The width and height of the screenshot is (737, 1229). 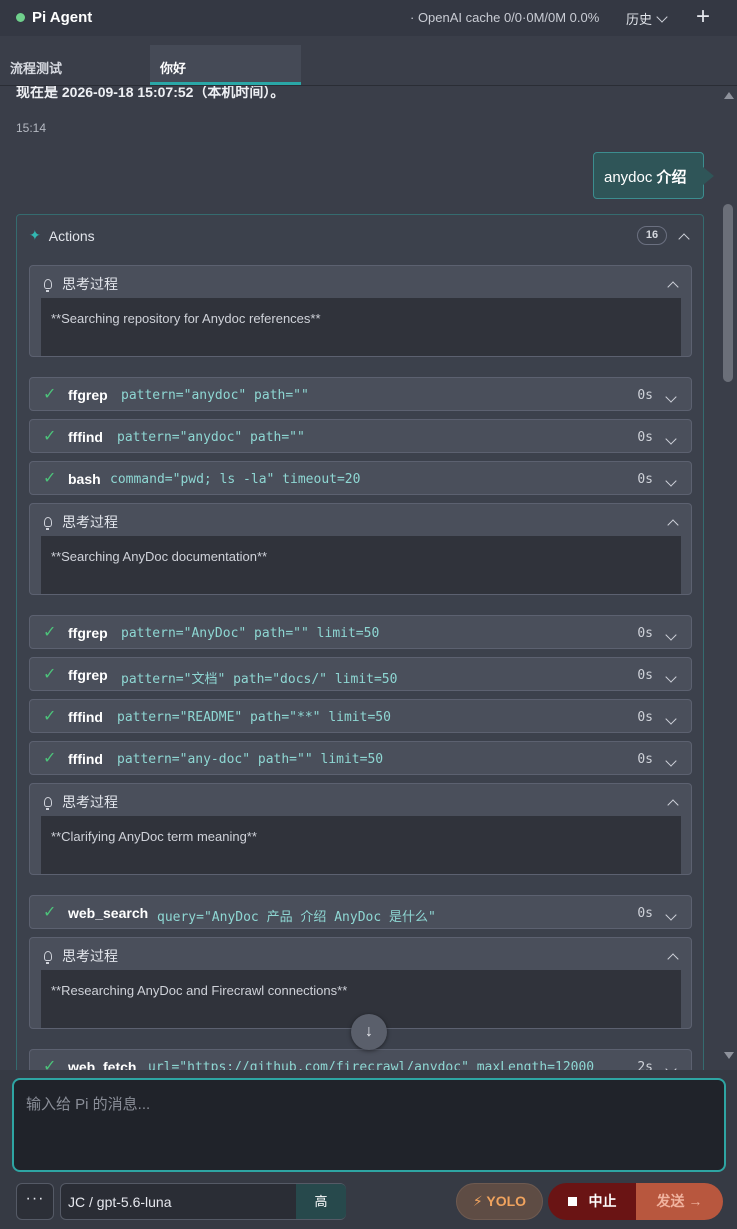 What do you see at coordinates (368, 65) in the screenshot?
I see `session-tabs: 流程测试 你好` at bounding box center [368, 65].